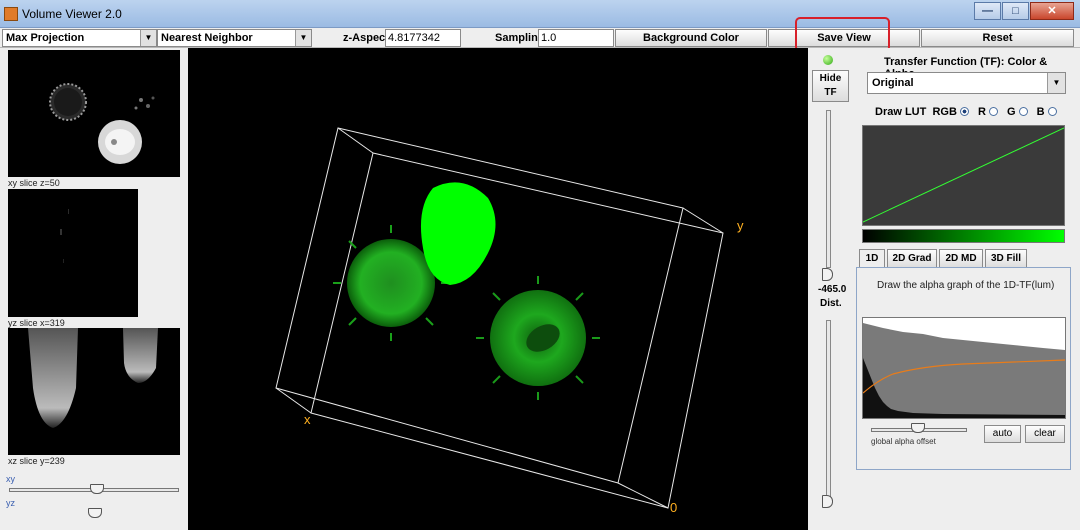  What do you see at coordinates (1011, 112) in the screenshot?
I see `g-label: G` at bounding box center [1011, 112].